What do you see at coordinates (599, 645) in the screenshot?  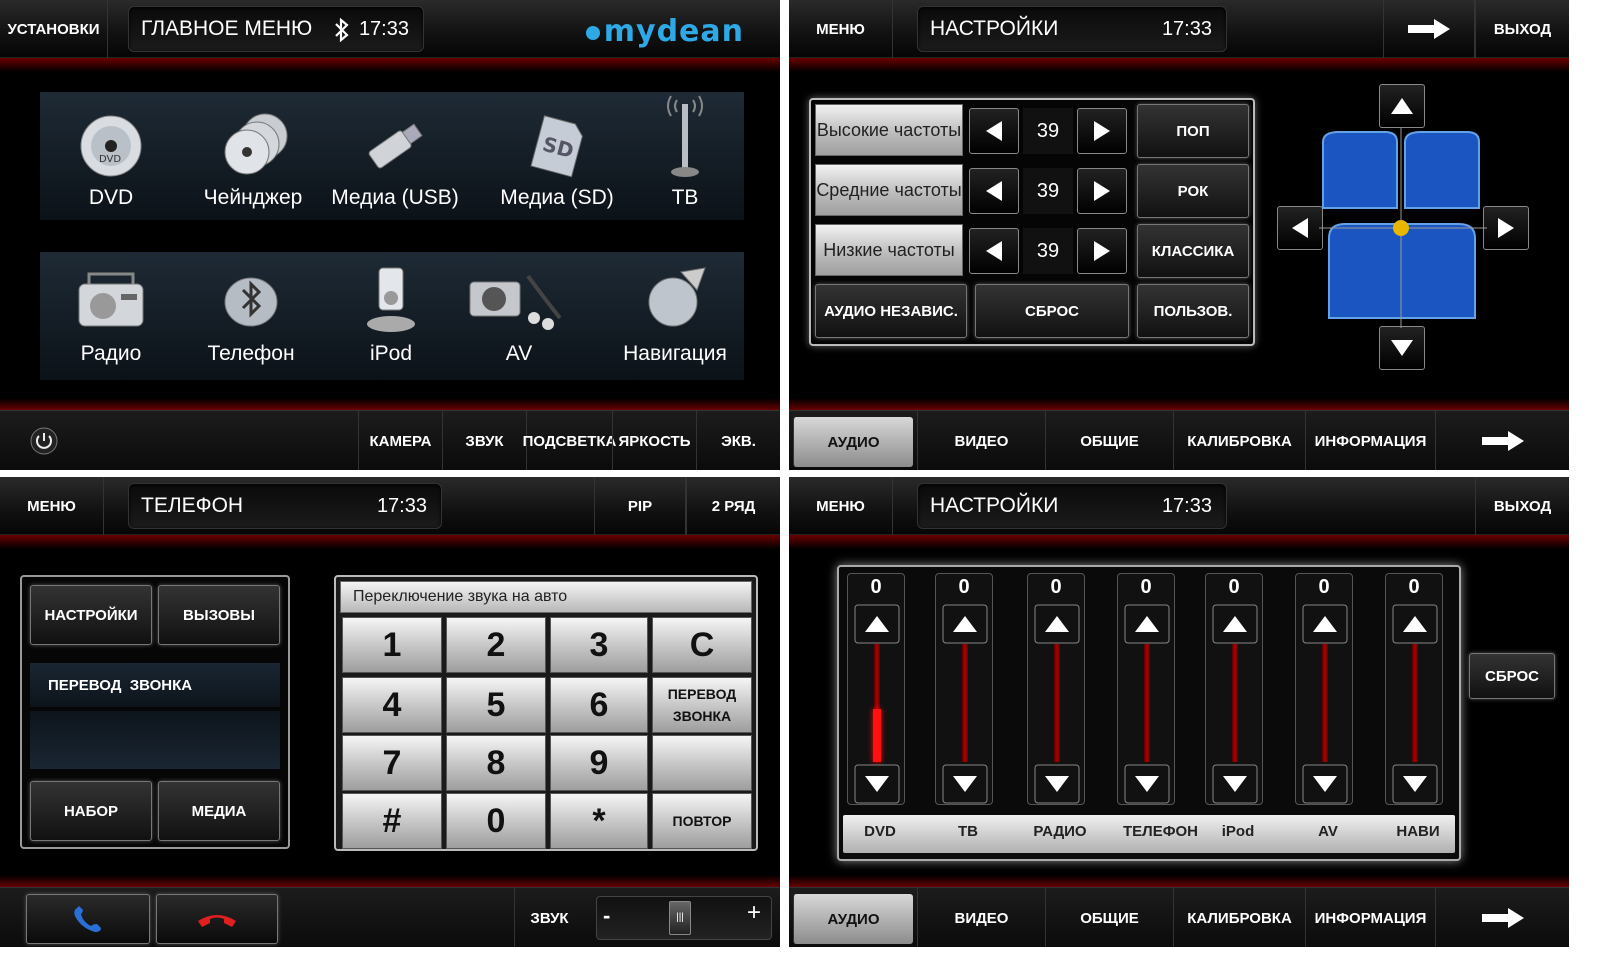 I see `keypad-key: 3` at bounding box center [599, 645].